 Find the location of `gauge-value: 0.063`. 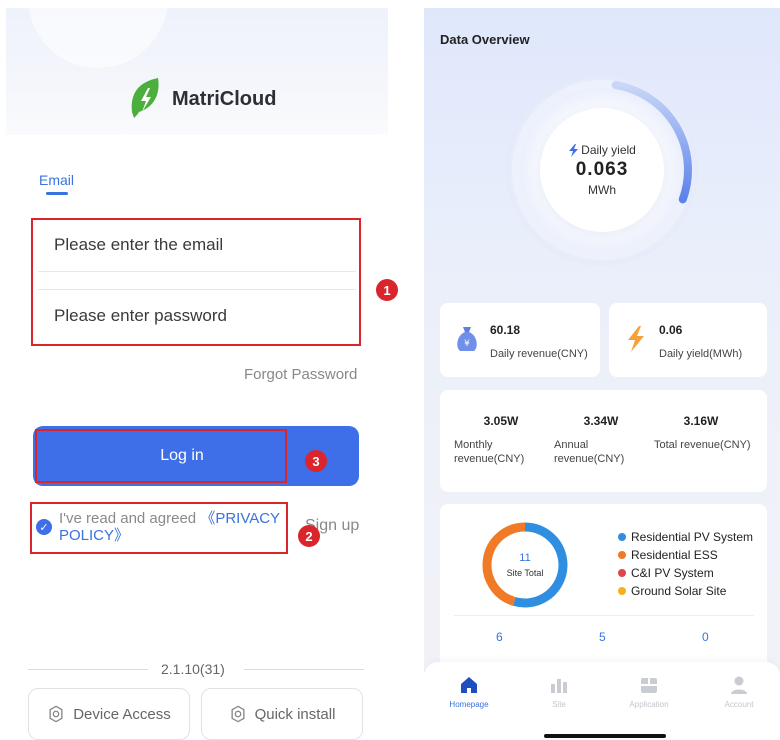

gauge-value: 0.063 is located at coordinates (602, 169).